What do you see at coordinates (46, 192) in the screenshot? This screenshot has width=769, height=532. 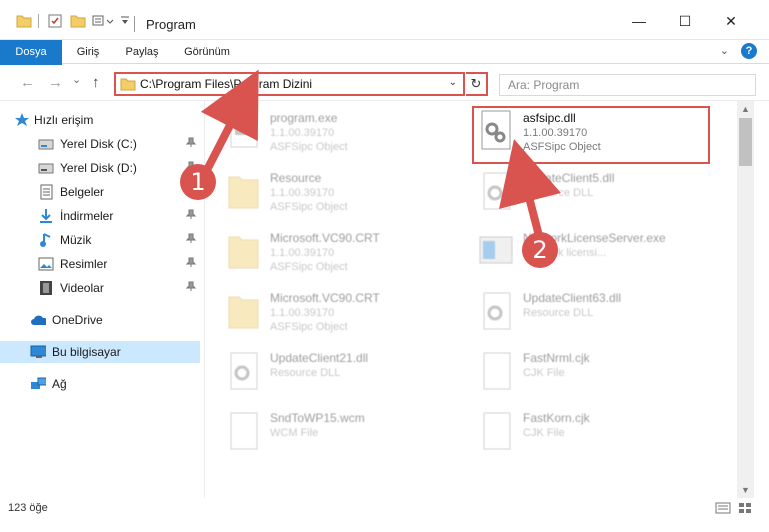 I see `documents-icon` at bounding box center [46, 192].